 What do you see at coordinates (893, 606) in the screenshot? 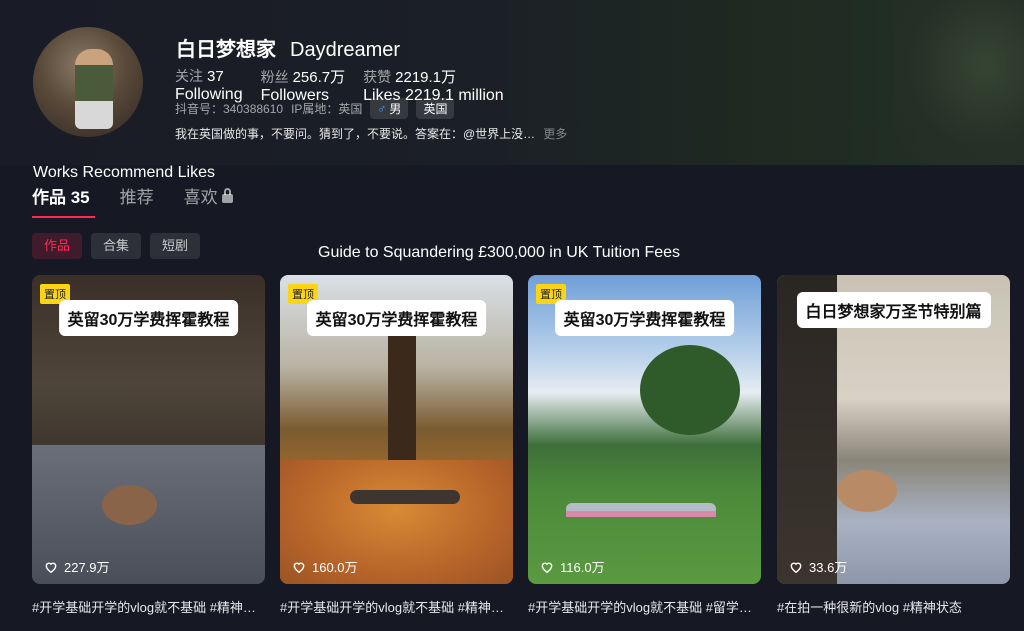
I see `video-description: #在拍一种很新的vlog #精神状态` at bounding box center [893, 606].